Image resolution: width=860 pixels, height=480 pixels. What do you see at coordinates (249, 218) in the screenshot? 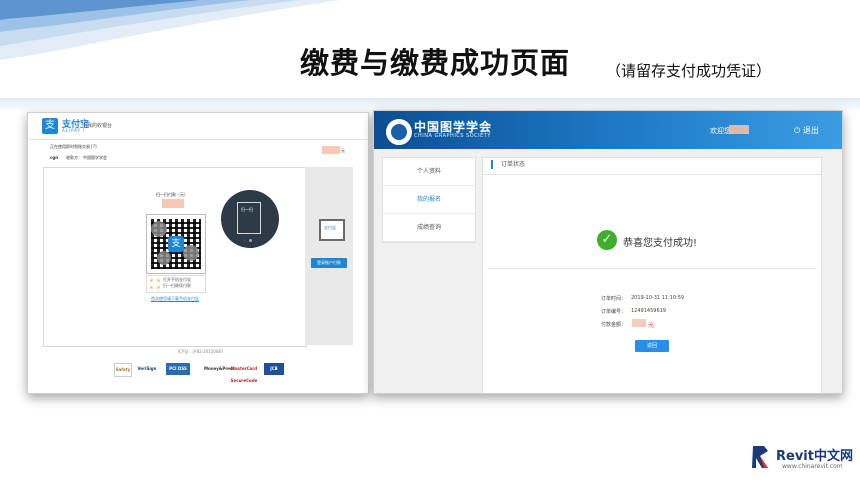
I see `phone-screen: 扫一扫` at bounding box center [249, 218].